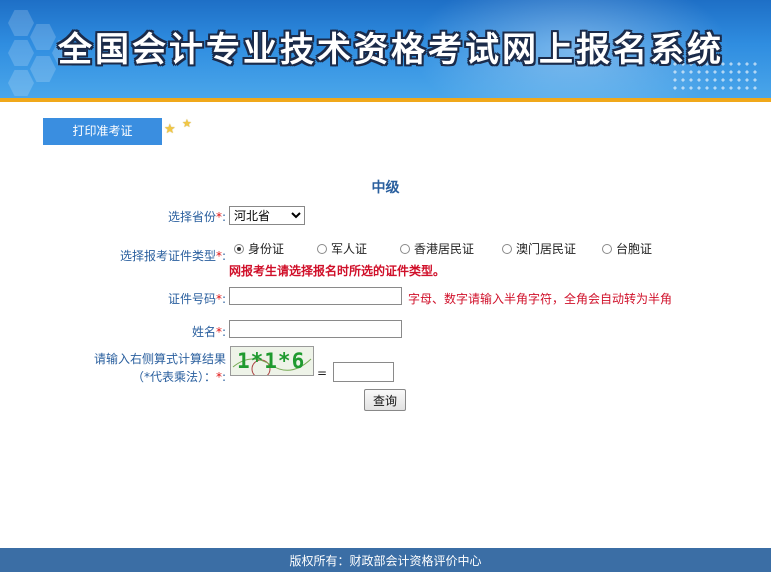 This screenshot has height=574, width=771. Describe the element at coordinates (337, 271) in the screenshot. I see `id-type-warning: 网报考生请选择报名时所选的证件类型。` at that location.